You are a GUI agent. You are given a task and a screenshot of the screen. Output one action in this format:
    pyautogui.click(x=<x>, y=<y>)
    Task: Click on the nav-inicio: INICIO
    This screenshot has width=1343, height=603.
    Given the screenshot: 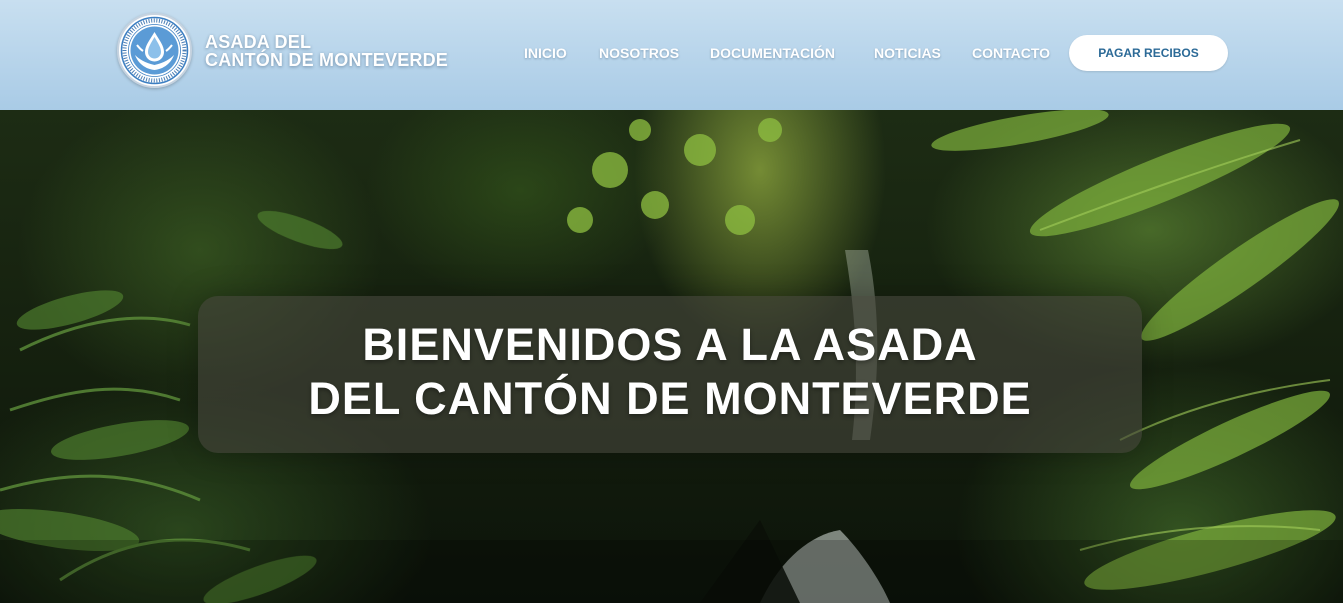 What is the action you would take?
    pyautogui.click(x=545, y=53)
    